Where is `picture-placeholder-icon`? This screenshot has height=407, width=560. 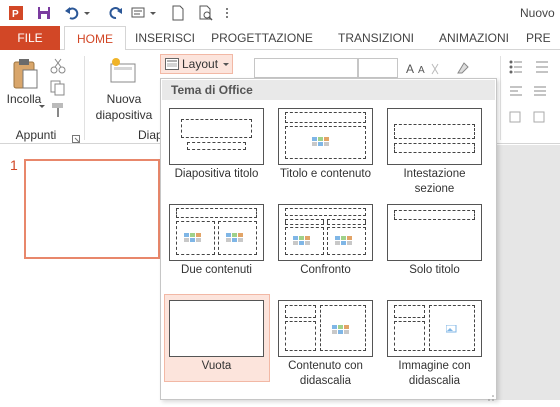 picture-placeholder-icon is located at coordinates (451, 329).